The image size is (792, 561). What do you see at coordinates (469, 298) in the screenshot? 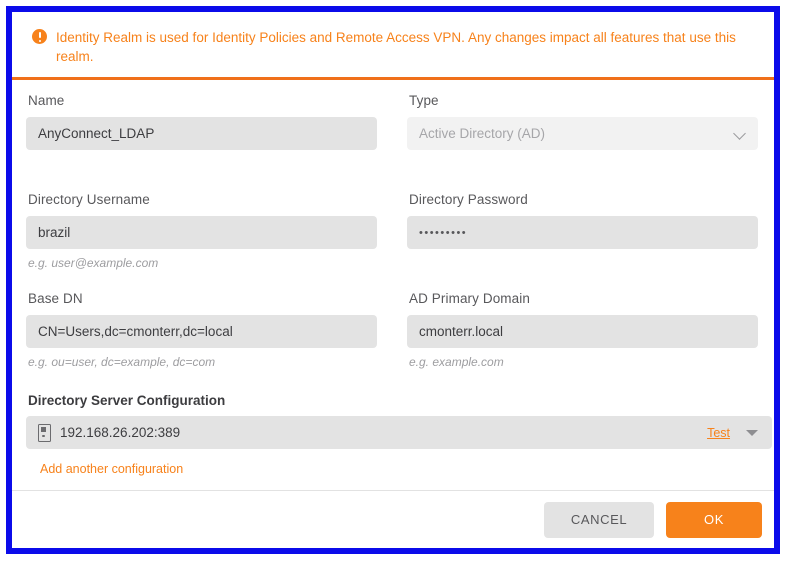
I see `field-ad-primary-domain-label: AD Primary Domain` at bounding box center [469, 298].